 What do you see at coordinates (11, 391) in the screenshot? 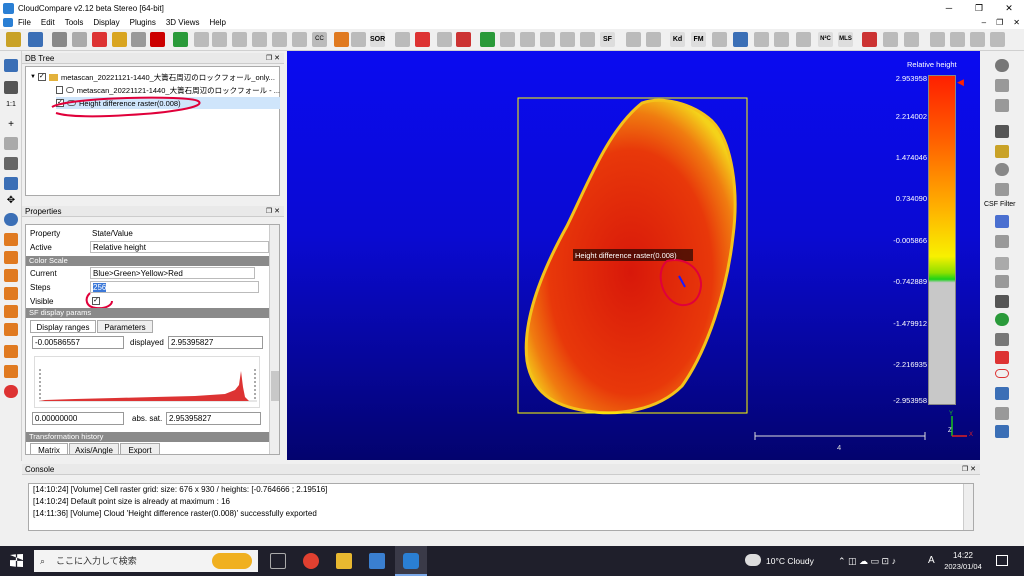
I see `color-dots-icon` at bounding box center [11, 391].